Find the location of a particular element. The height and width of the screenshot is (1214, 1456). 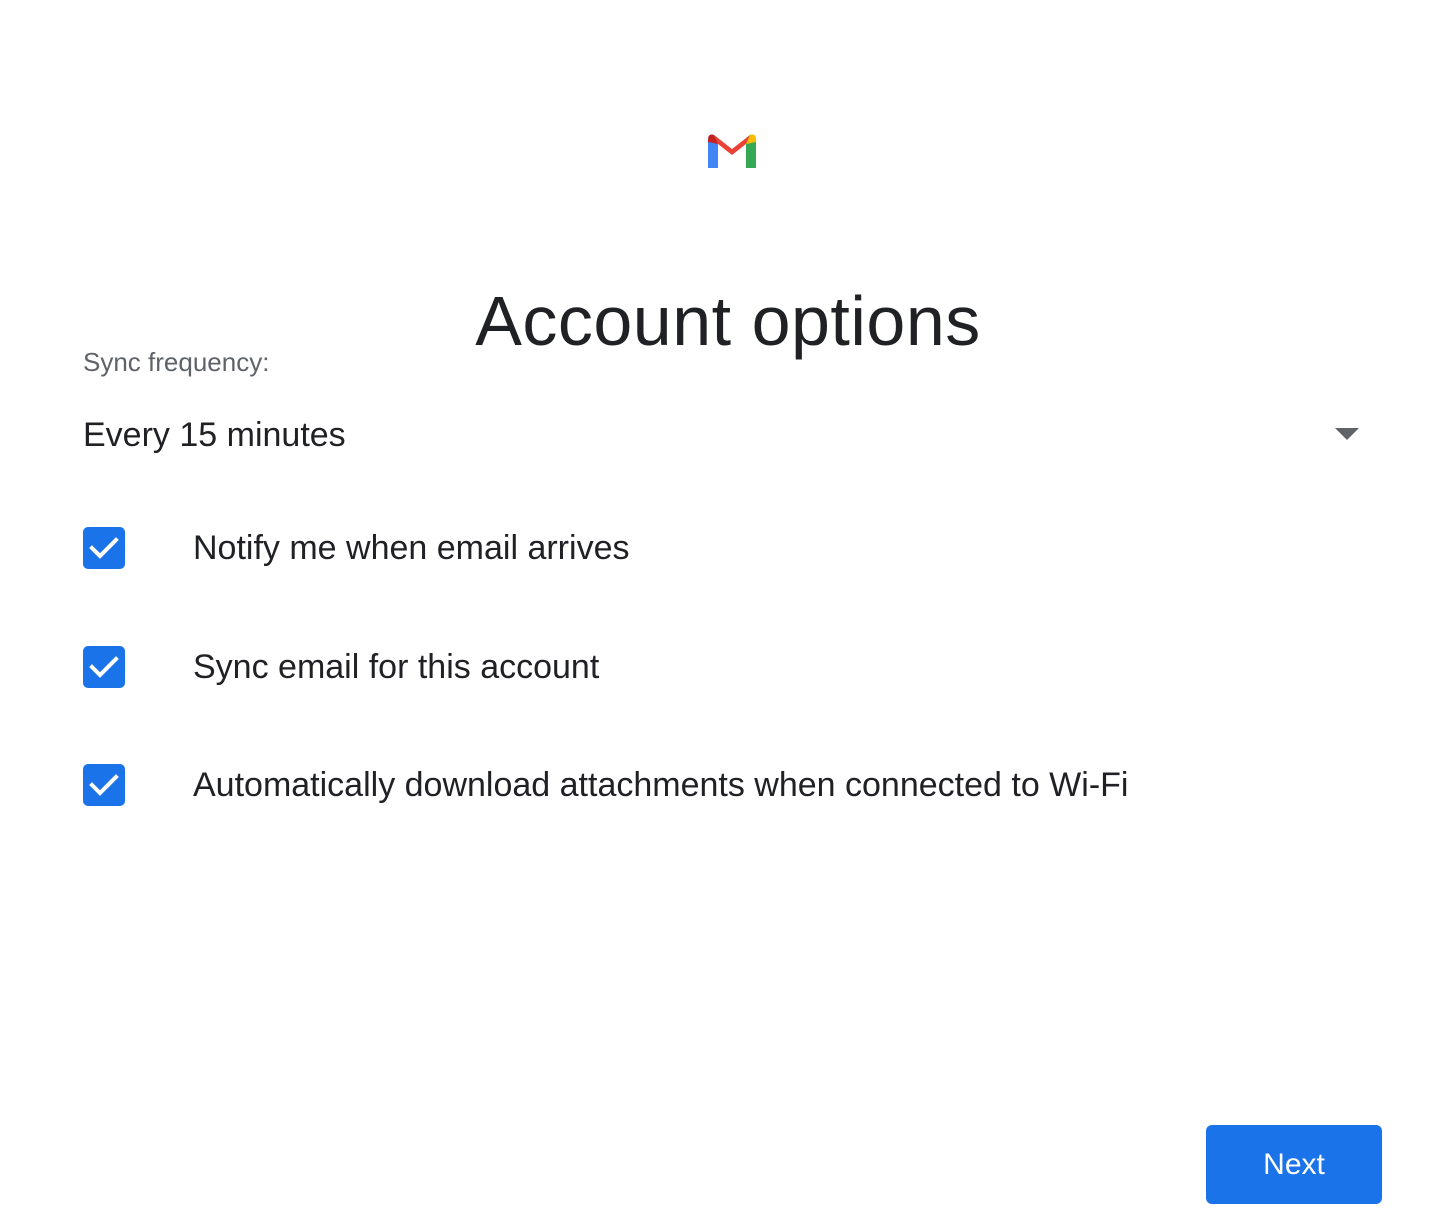

gmail-logo-icon is located at coordinates (732, 151).